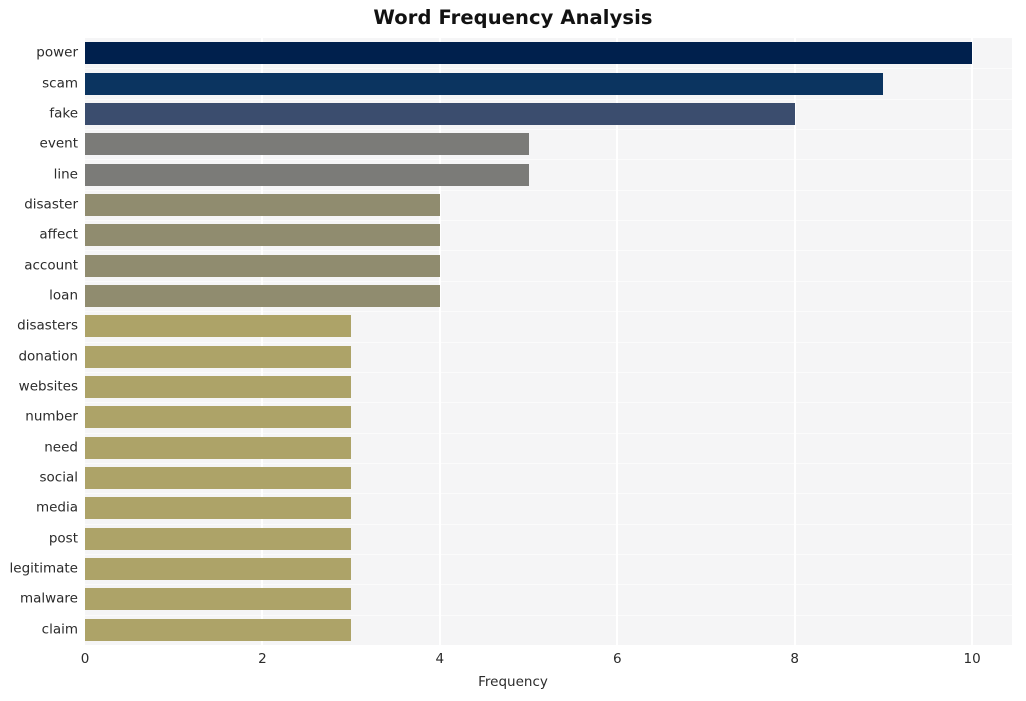 The image size is (1026, 701). What do you see at coordinates (59, 629) in the screenshot?
I see `y-tick-label: claim` at bounding box center [59, 629].